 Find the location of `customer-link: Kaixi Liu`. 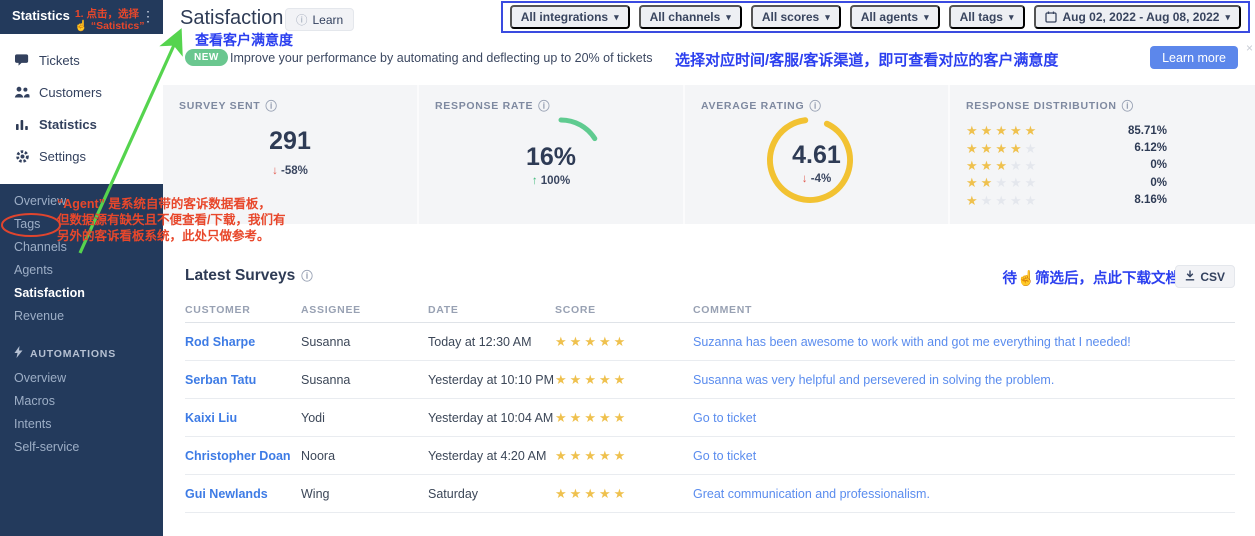

customer-link: Kaixi Liu is located at coordinates (243, 418).